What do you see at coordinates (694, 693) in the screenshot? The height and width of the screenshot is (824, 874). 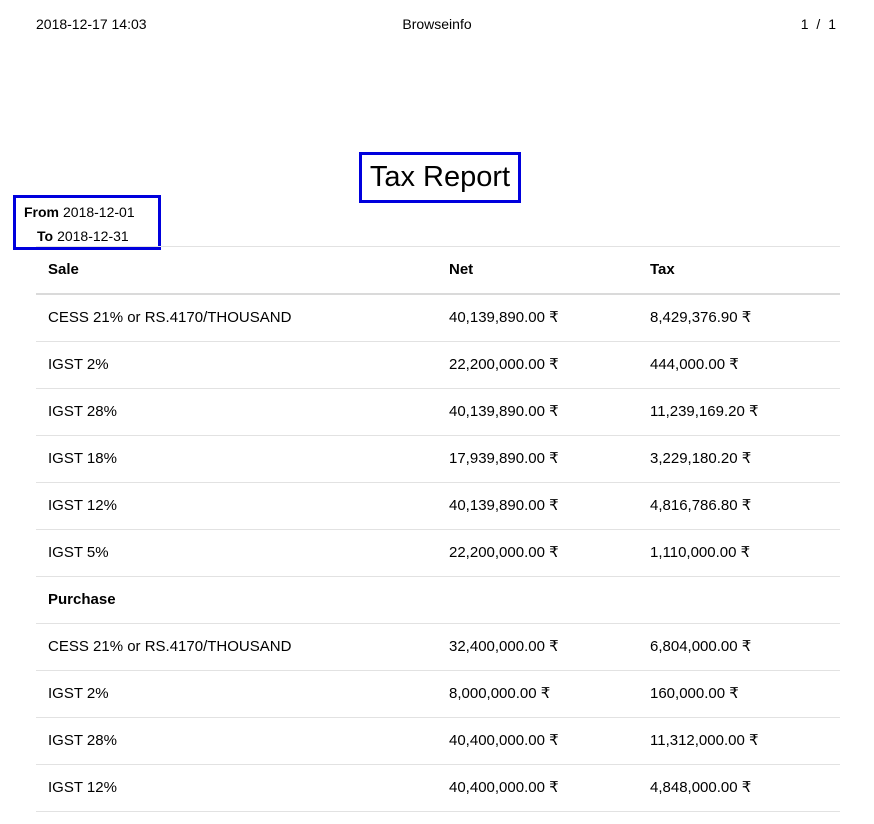 I see `tax-amount: 160,000.00 ₹` at bounding box center [694, 693].